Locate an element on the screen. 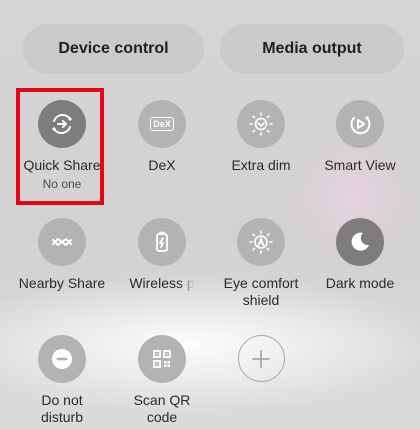 Image resolution: width=420 pixels, height=429 pixels. tile-wireless-powershare: Wireless p is located at coordinates (162, 255).